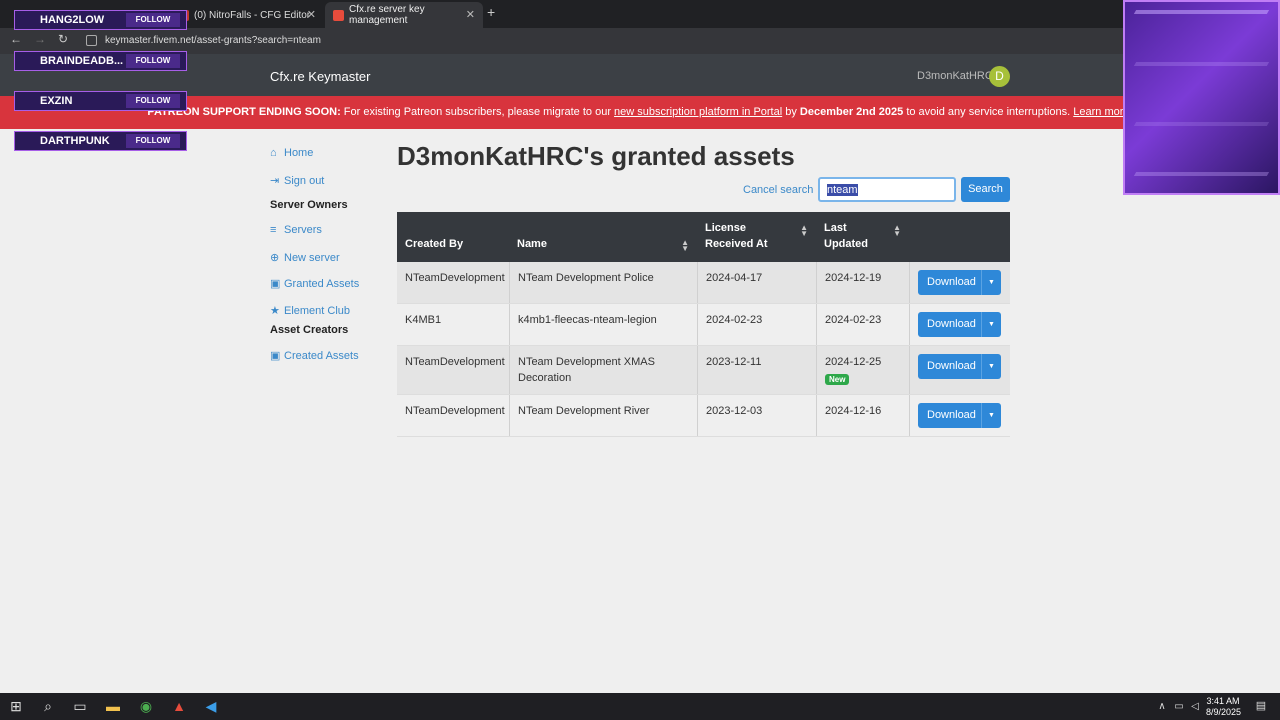 The height and width of the screenshot is (720, 1280). What do you see at coordinates (603, 237) in the screenshot?
I see `column-header-name: Name ▲ ▼` at bounding box center [603, 237].